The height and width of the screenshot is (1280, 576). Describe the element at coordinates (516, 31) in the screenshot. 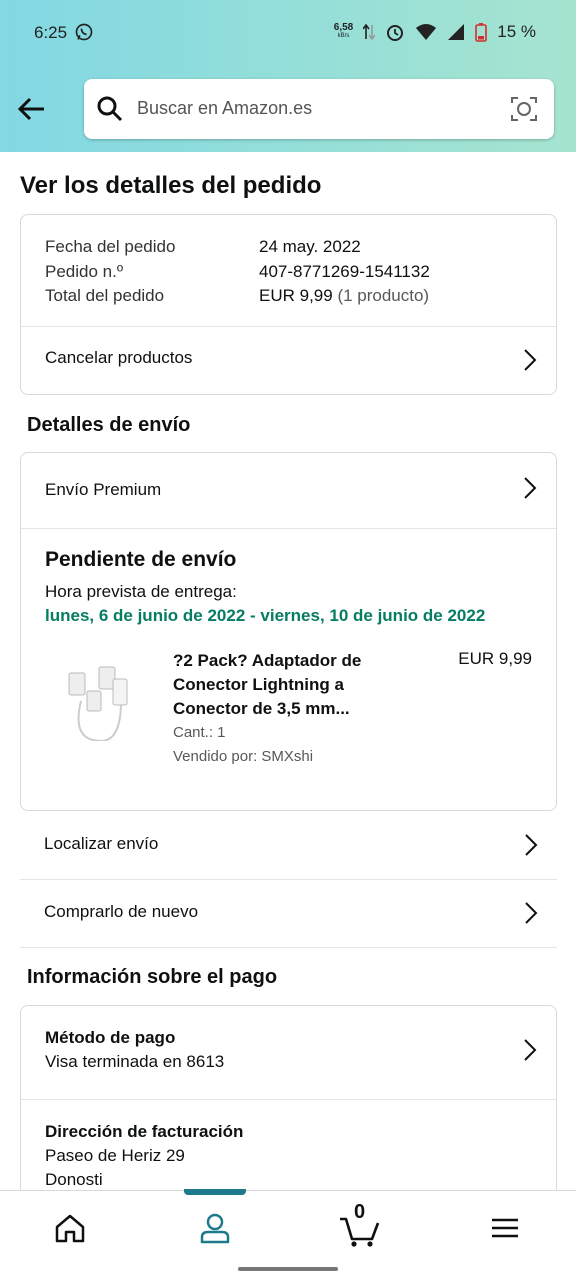

I see `battery-percent: 15 %` at that location.